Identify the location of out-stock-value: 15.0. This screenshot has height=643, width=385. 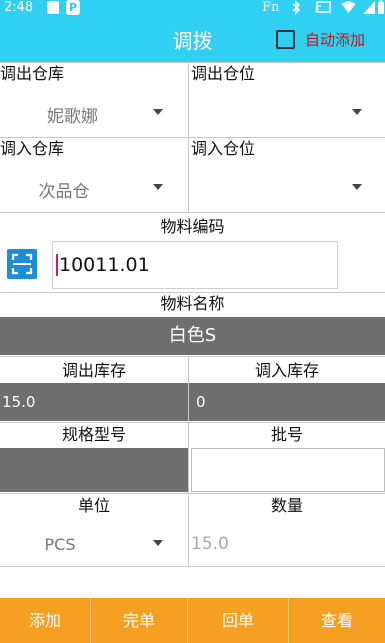
(94, 402).